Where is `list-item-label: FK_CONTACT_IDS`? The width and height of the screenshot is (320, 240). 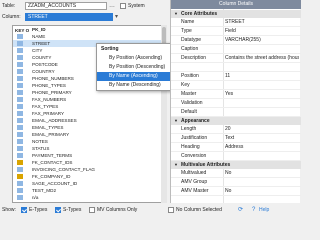
list-item-label: FK_CONTACT_IDS is located at coordinates (52, 162).